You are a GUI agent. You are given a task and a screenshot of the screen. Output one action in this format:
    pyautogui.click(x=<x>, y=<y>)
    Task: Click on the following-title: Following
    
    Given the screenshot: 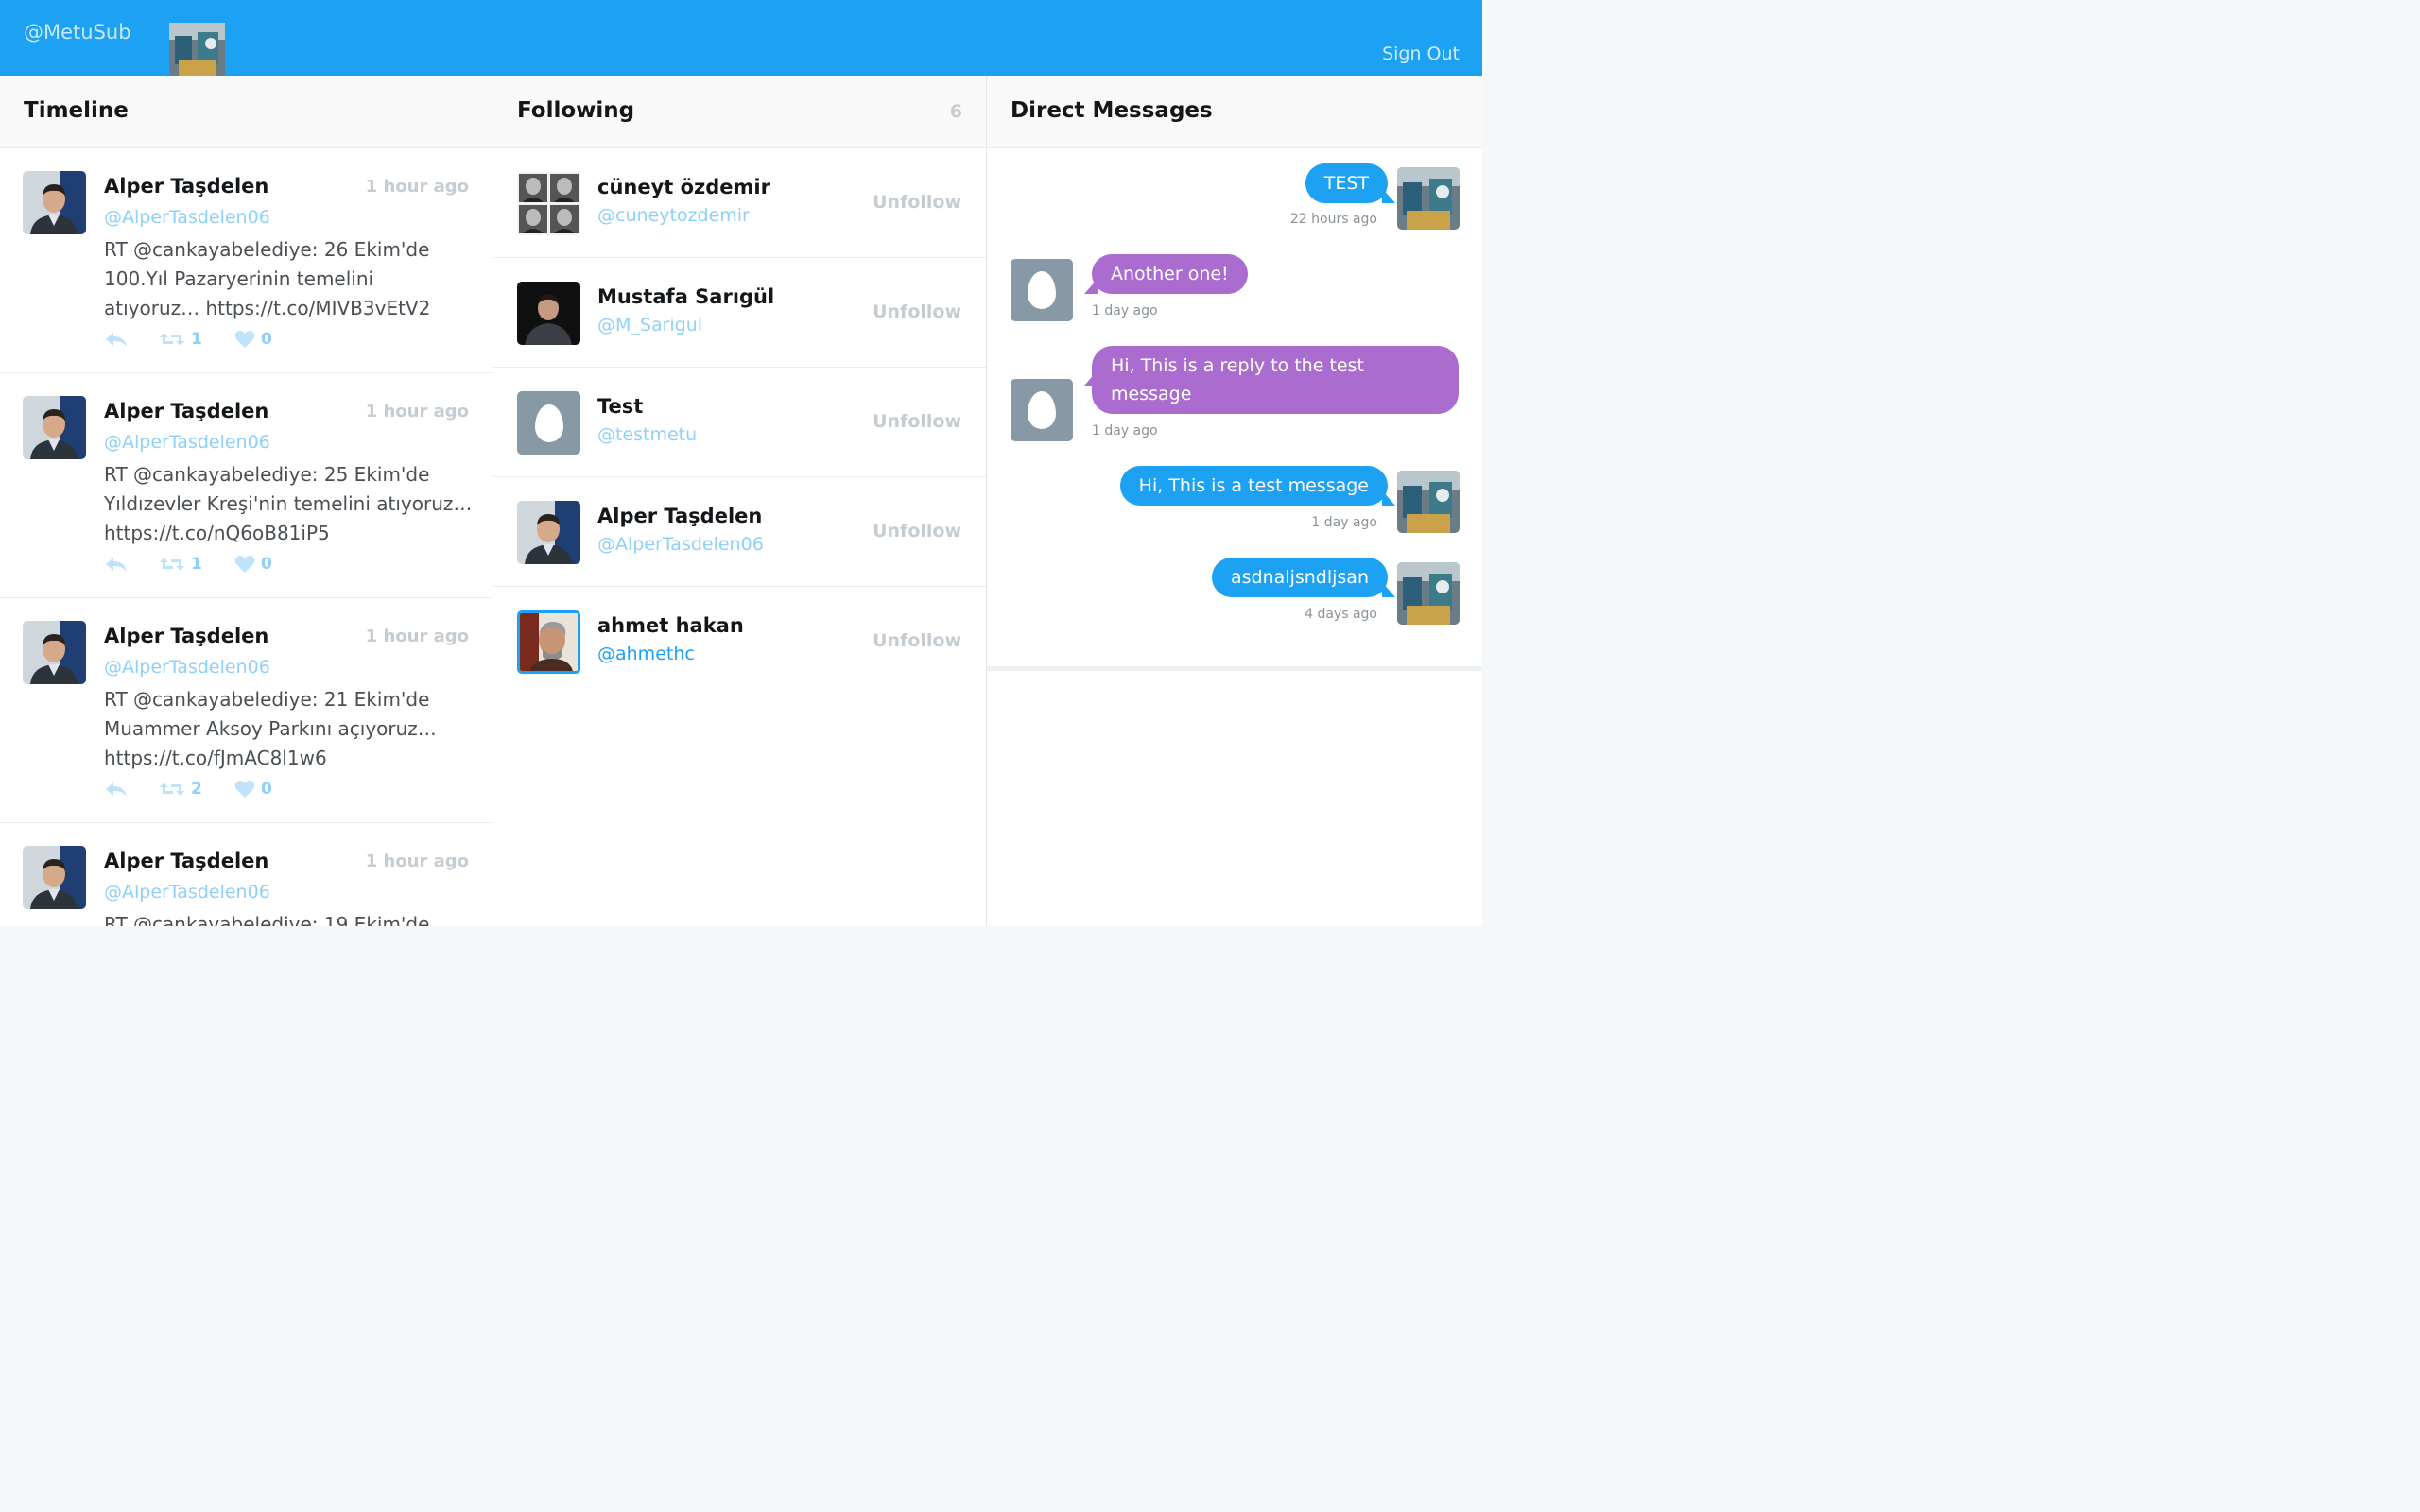 What is the action you would take?
    pyautogui.click(x=576, y=110)
    